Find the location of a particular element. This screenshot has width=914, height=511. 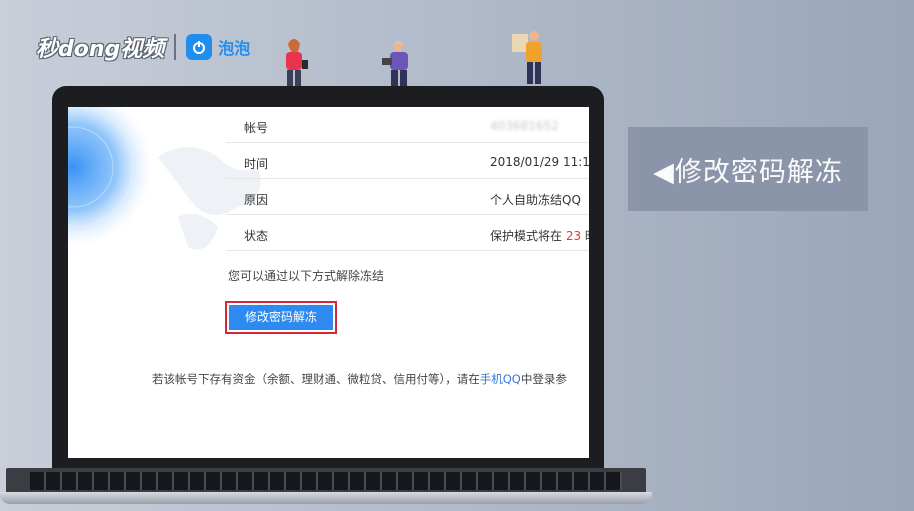

caption-box: ◀修改密码解冻 is located at coordinates (748, 169).